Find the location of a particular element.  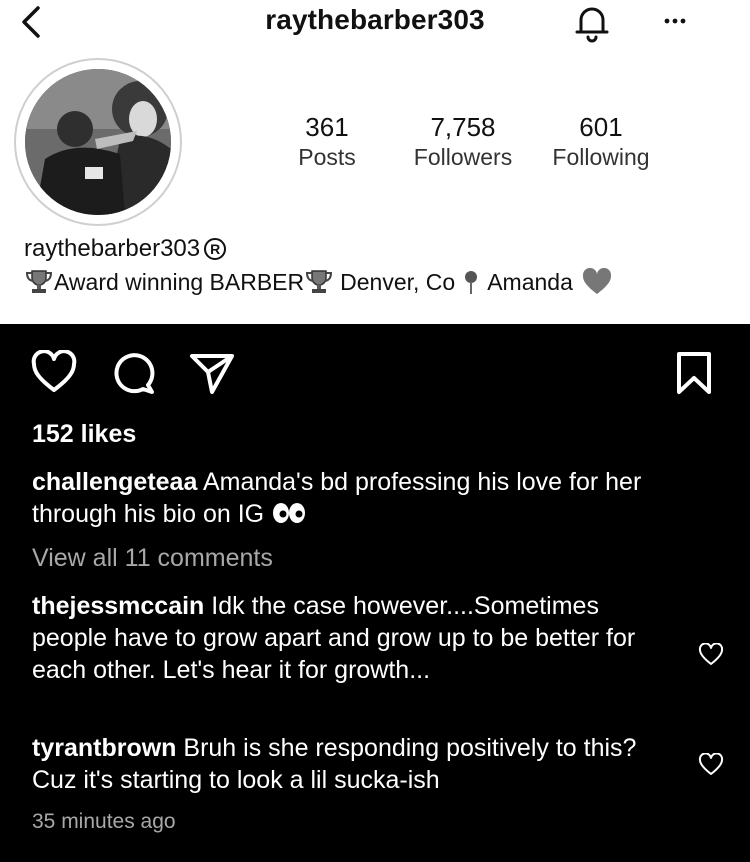

registered-icon: R is located at coordinates (215, 249).